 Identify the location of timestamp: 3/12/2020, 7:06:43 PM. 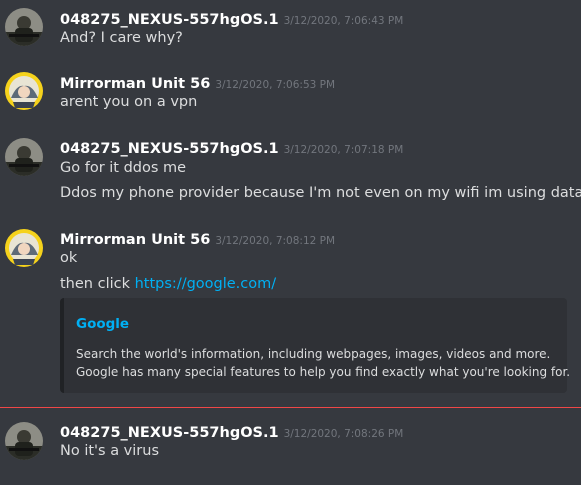
(343, 21).